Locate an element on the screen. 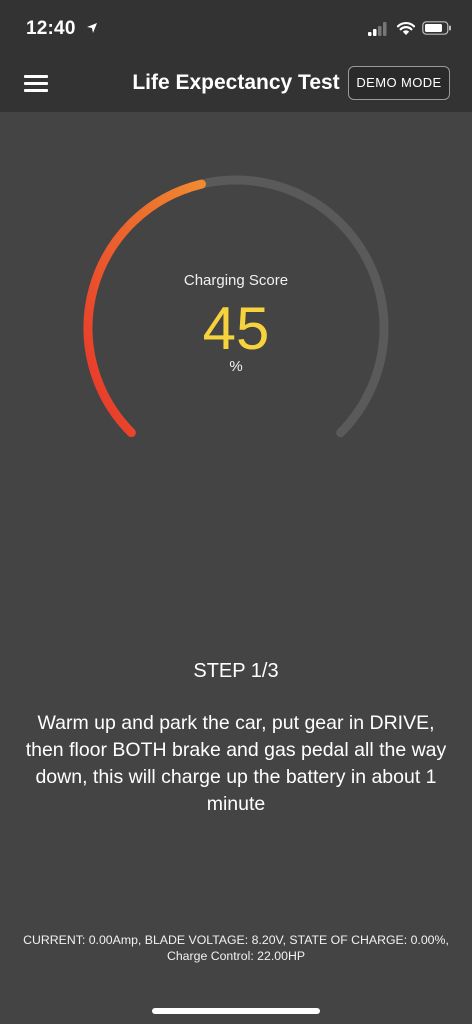 Image resolution: width=472 pixels, height=1024 pixels. hamburger-menu-icon is located at coordinates (36, 84).